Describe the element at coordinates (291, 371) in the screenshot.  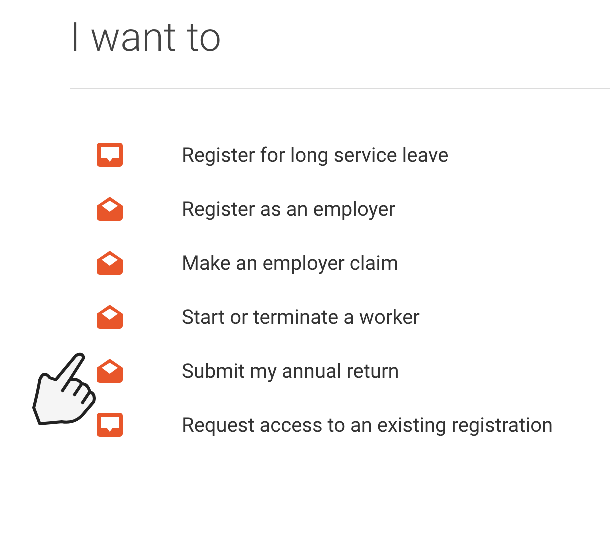
I see `action-link: Submit my annual return` at that location.